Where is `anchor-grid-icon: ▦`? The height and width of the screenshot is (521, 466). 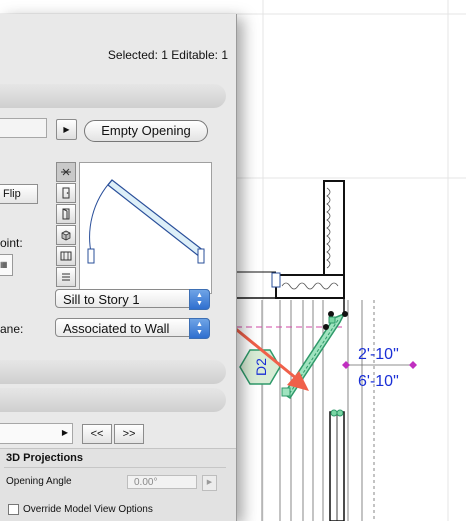 anchor-grid-icon: ▦ is located at coordinates (4, 264).